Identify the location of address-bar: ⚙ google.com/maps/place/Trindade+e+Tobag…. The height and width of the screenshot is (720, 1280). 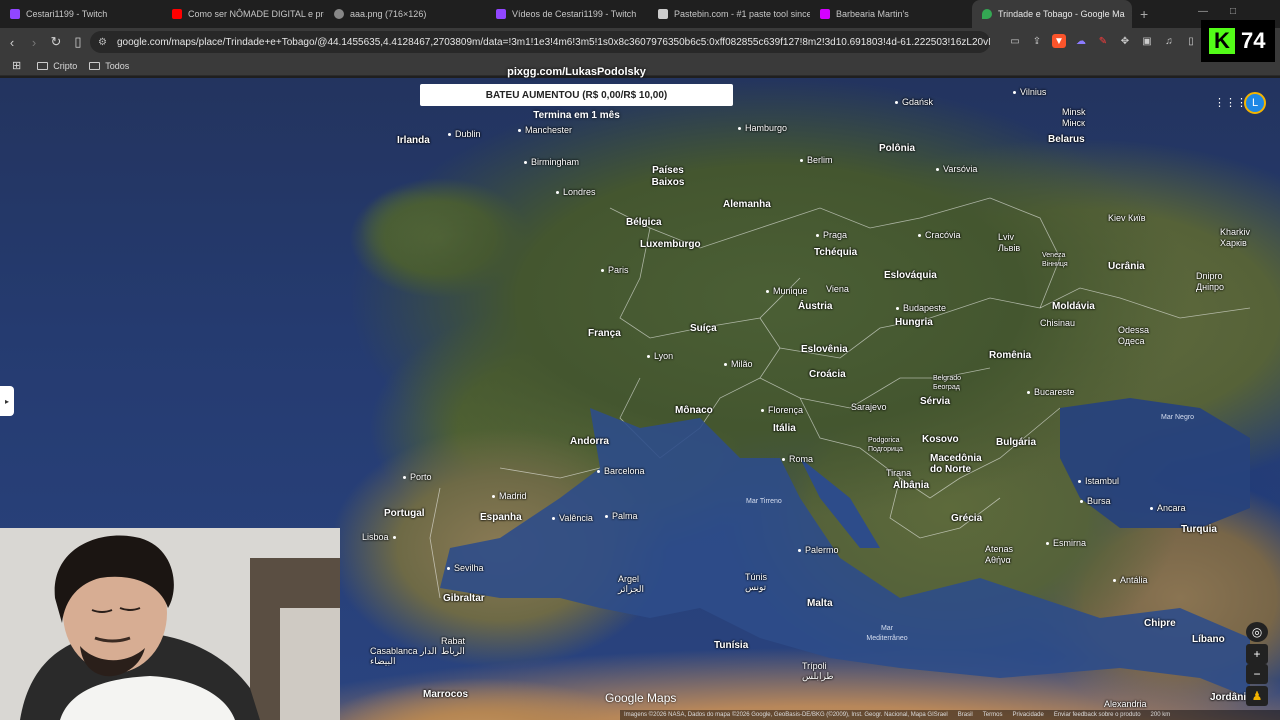
(540, 42).